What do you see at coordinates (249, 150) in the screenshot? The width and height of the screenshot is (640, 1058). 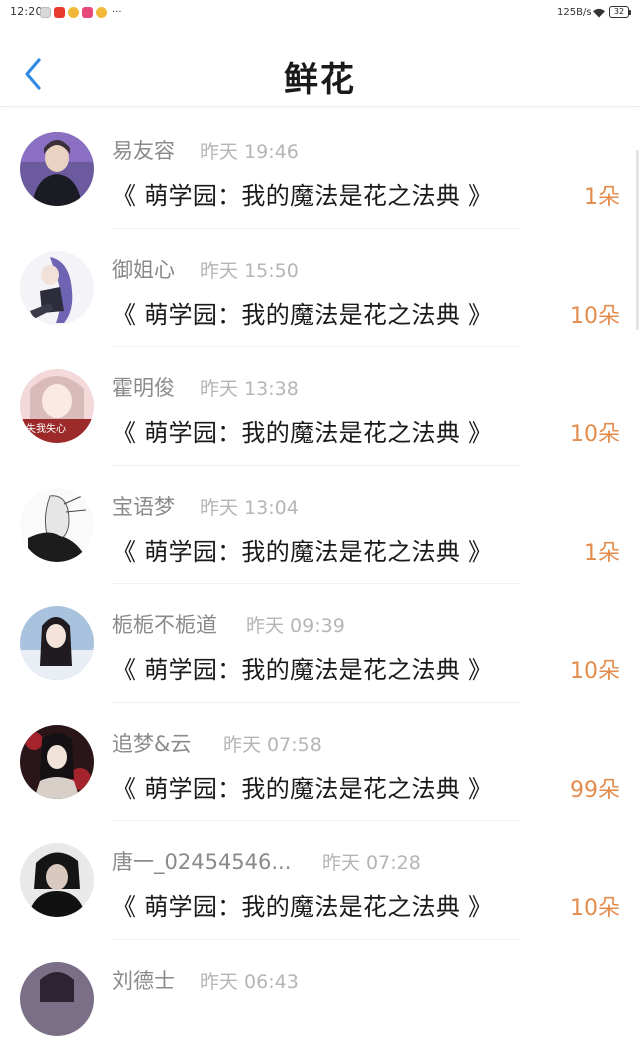 I see `message-time: 昨天 19:46` at bounding box center [249, 150].